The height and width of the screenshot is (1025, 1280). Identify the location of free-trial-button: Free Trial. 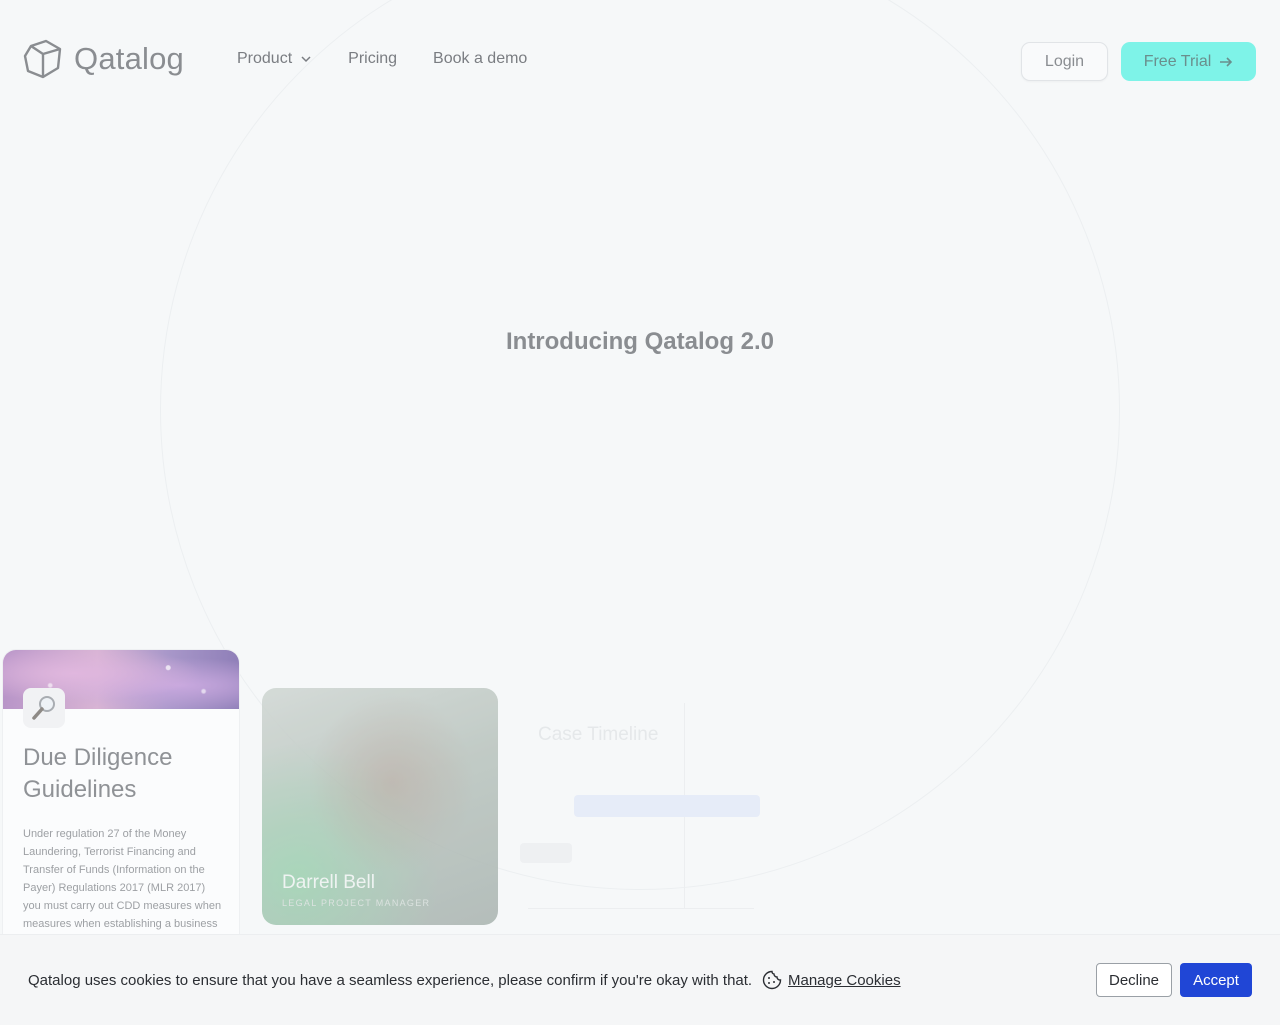
(1188, 61).